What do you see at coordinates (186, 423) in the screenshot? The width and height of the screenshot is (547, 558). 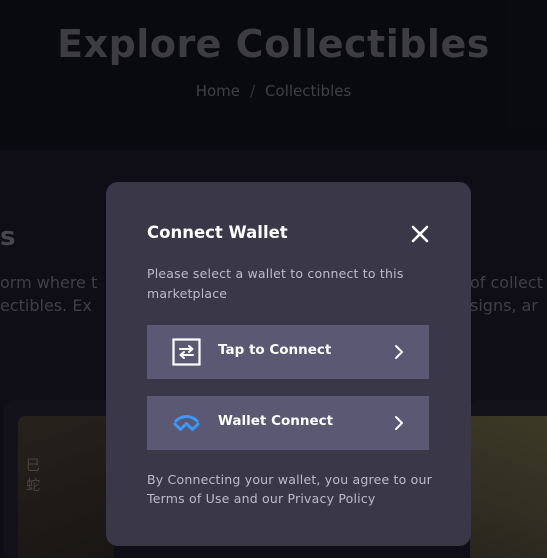 I see `walletconnect-icon` at bounding box center [186, 423].